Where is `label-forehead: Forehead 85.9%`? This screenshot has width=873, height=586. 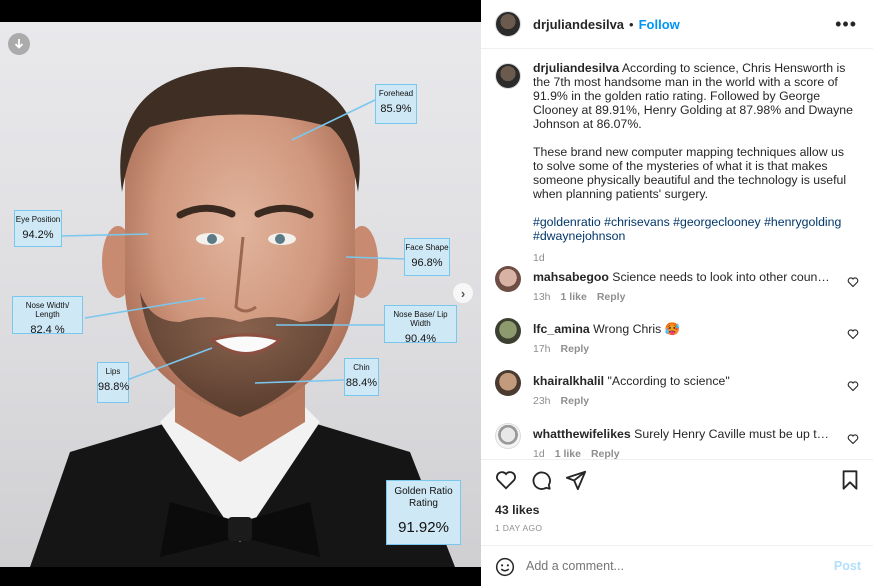 label-forehead: Forehead 85.9% is located at coordinates (396, 104).